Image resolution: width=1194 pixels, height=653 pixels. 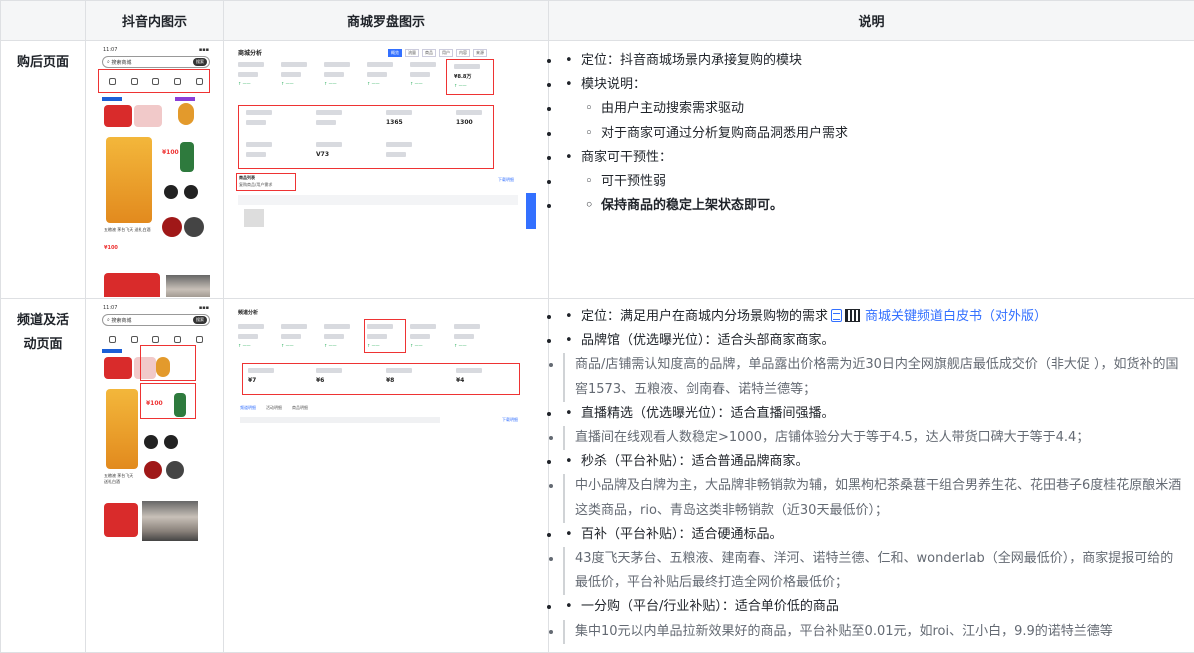 What do you see at coordinates (110, 51) in the screenshot?
I see `phone-time: 11:07` at bounding box center [110, 51].